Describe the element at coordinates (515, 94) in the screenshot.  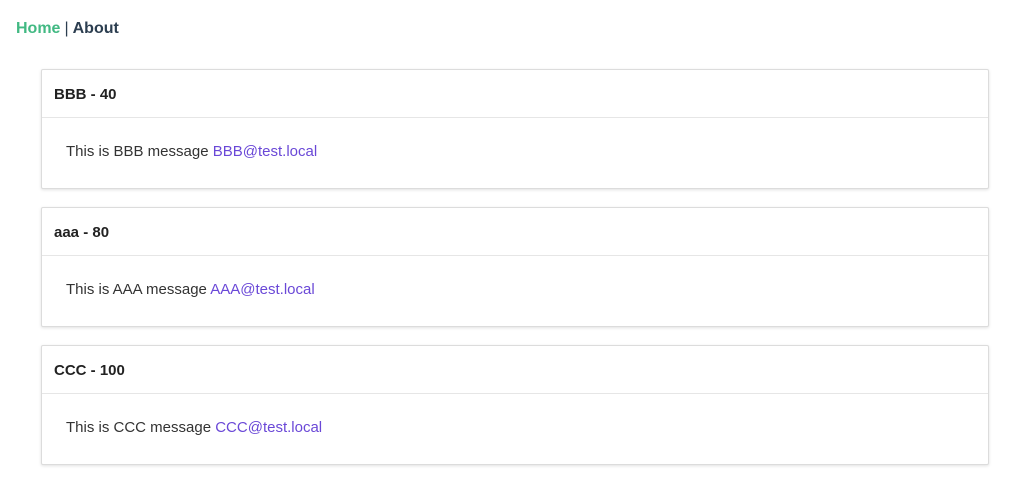
I see `card-title: BBB - 40` at that location.